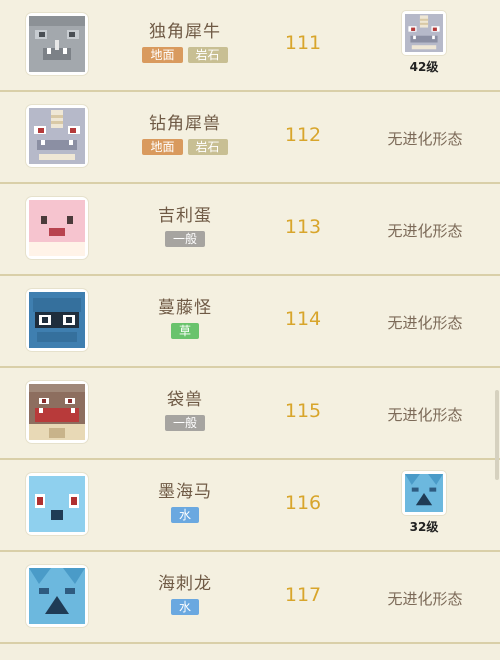 The height and width of the screenshot is (660, 500). I want to click on tangela-icon, so click(57, 320).